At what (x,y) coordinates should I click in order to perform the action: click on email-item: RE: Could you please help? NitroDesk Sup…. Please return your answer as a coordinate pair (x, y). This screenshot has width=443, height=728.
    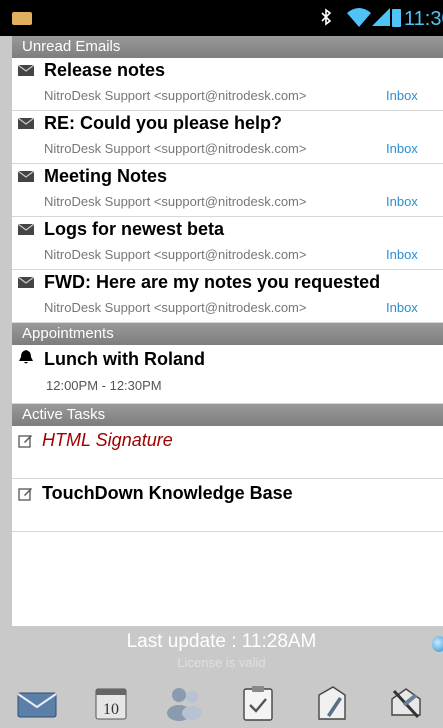
    Looking at the image, I should click on (227, 137).